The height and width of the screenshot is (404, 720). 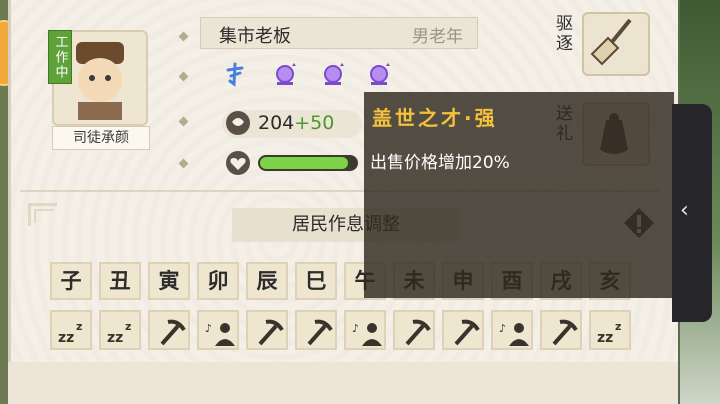 What do you see at coordinates (339, 33) in the screenshot?
I see `role-bar: 集市老板 男老年` at bounding box center [339, 33].